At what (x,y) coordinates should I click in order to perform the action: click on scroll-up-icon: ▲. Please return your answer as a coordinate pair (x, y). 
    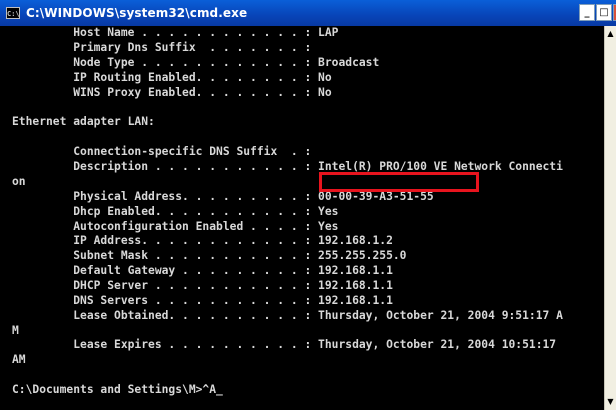
    Looking at the image, I should click on (610, 34).